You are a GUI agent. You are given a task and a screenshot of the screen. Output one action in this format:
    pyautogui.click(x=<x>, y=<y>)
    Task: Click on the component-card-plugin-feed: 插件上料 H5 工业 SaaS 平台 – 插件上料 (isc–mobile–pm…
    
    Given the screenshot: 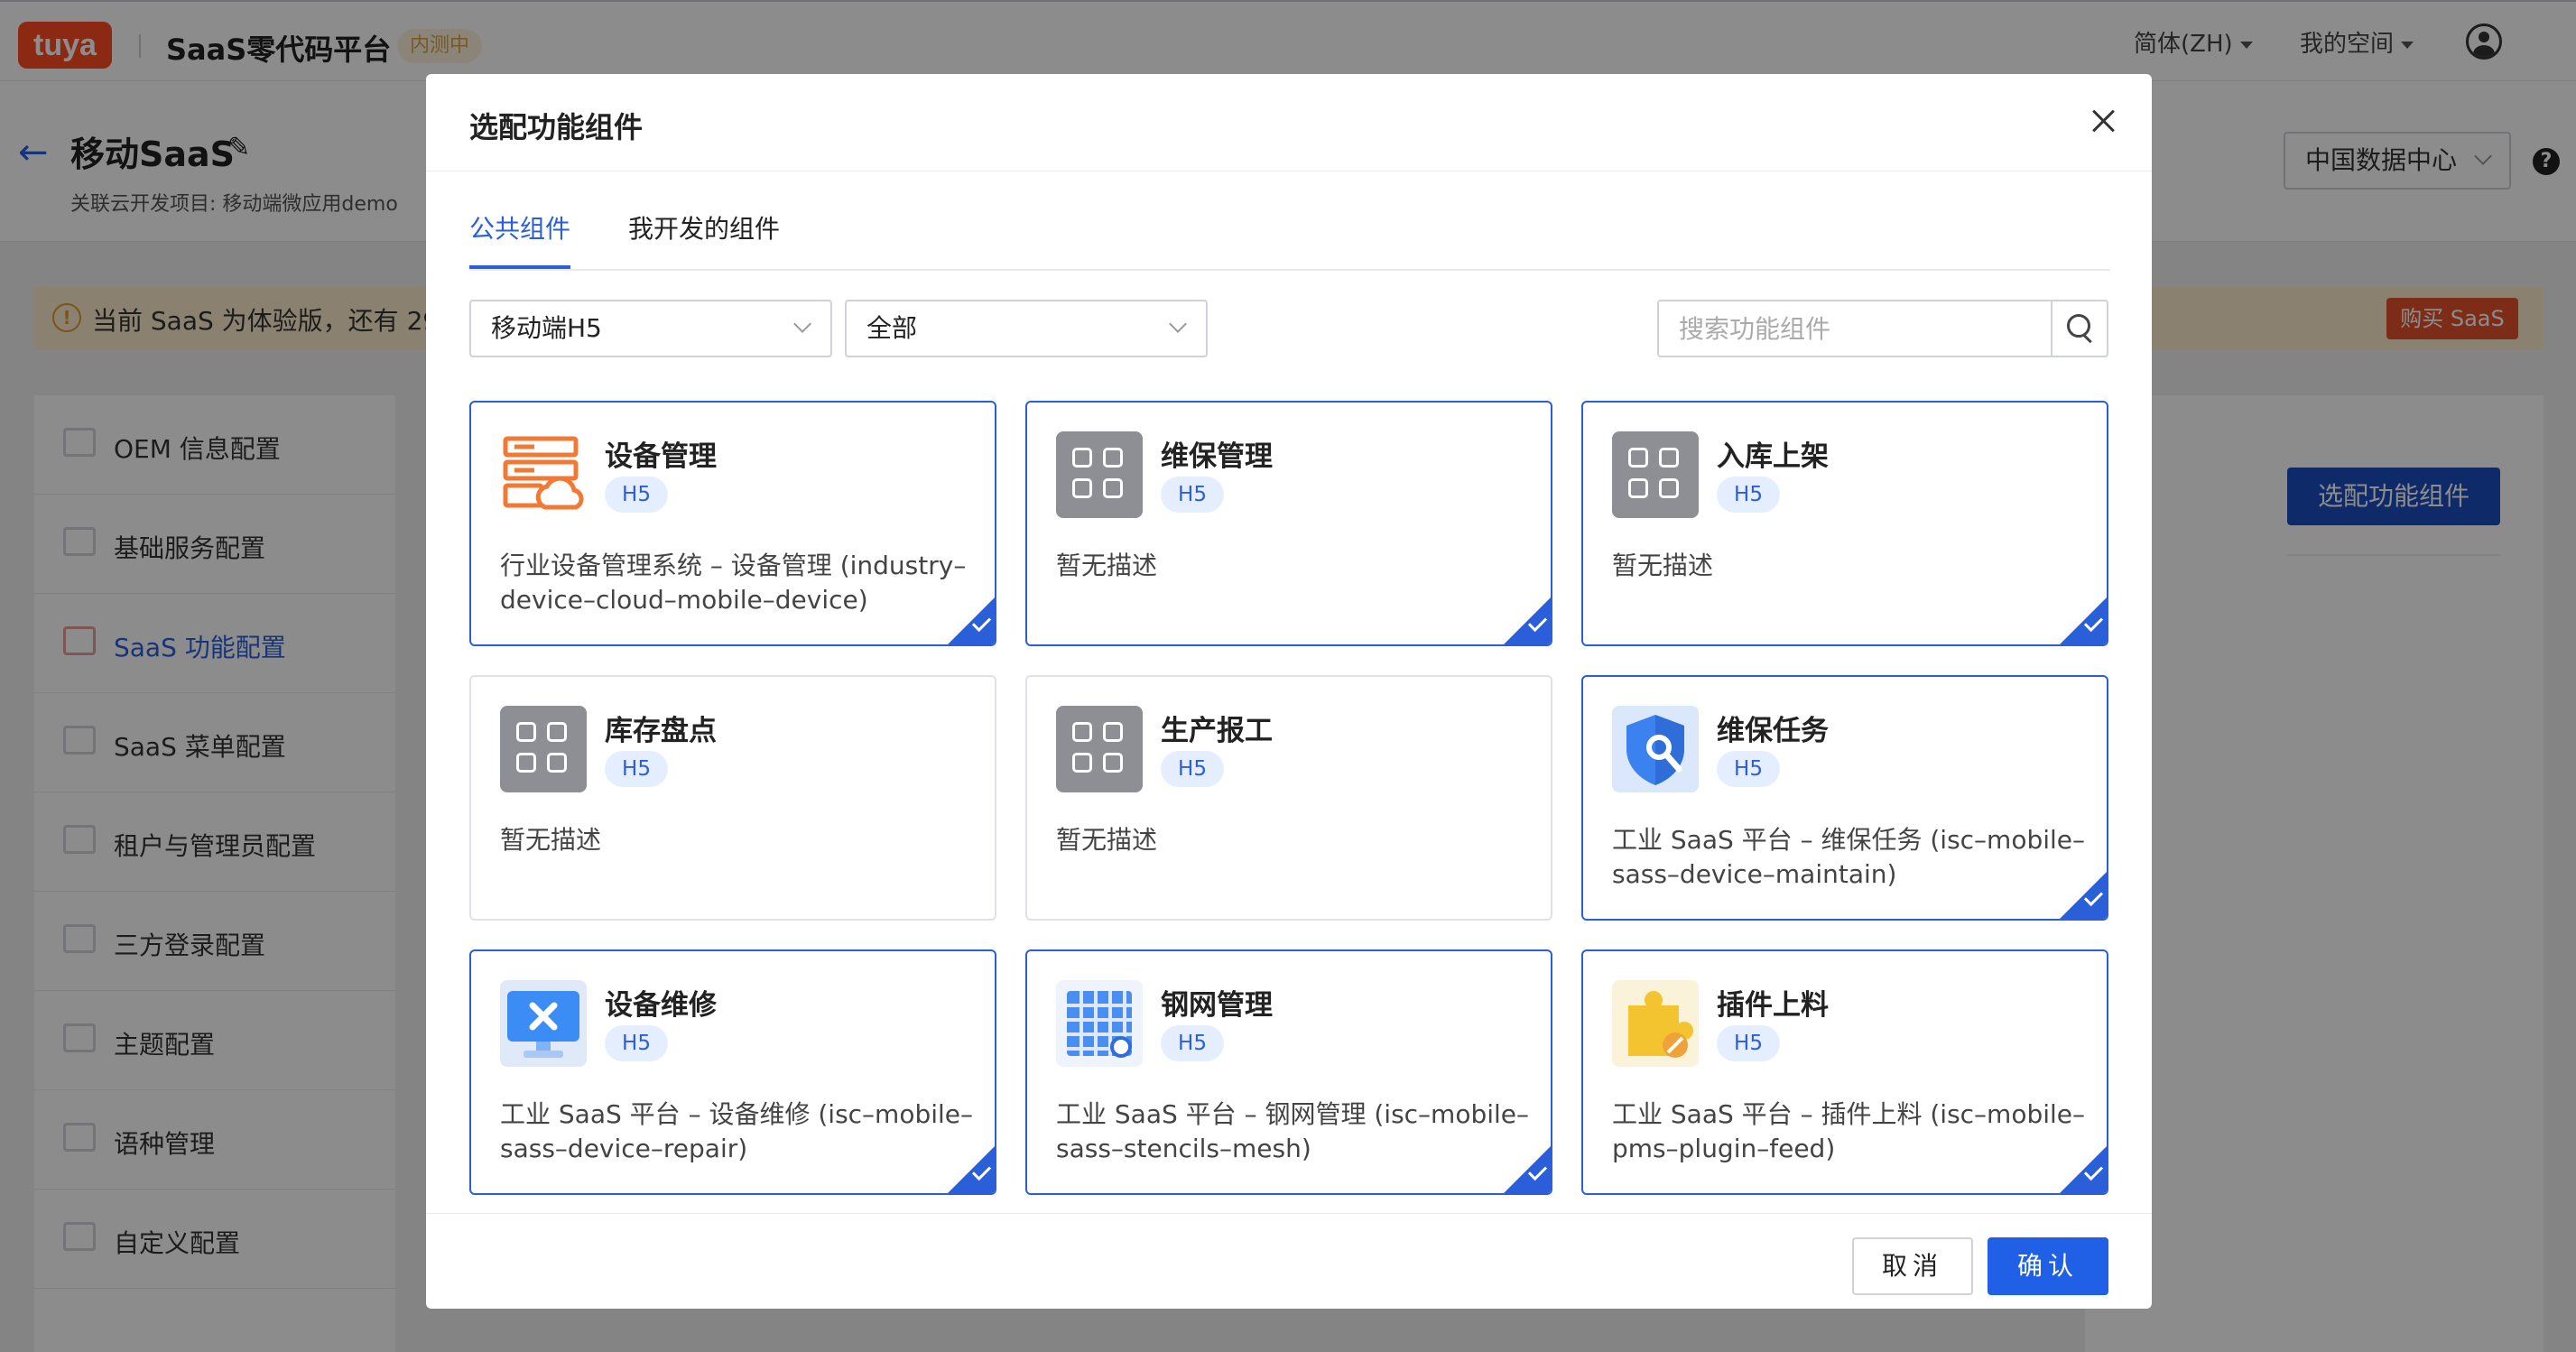 What is the action you would take?
    pyautogui.click(x=1845, y=1072)
    